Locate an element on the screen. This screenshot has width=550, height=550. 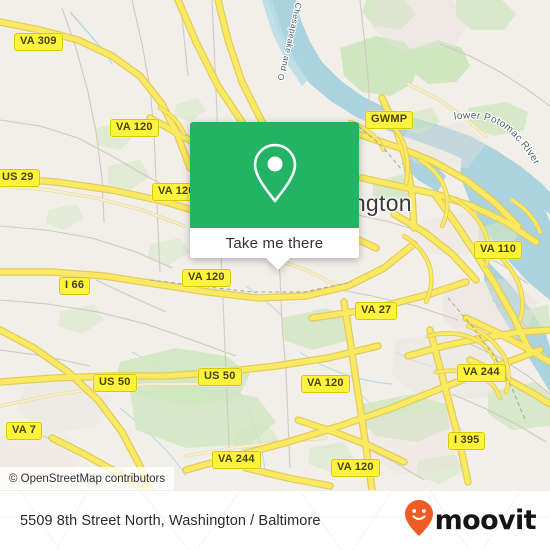
shield-us-50-2: US 50 is located at coordinates (220, 377).